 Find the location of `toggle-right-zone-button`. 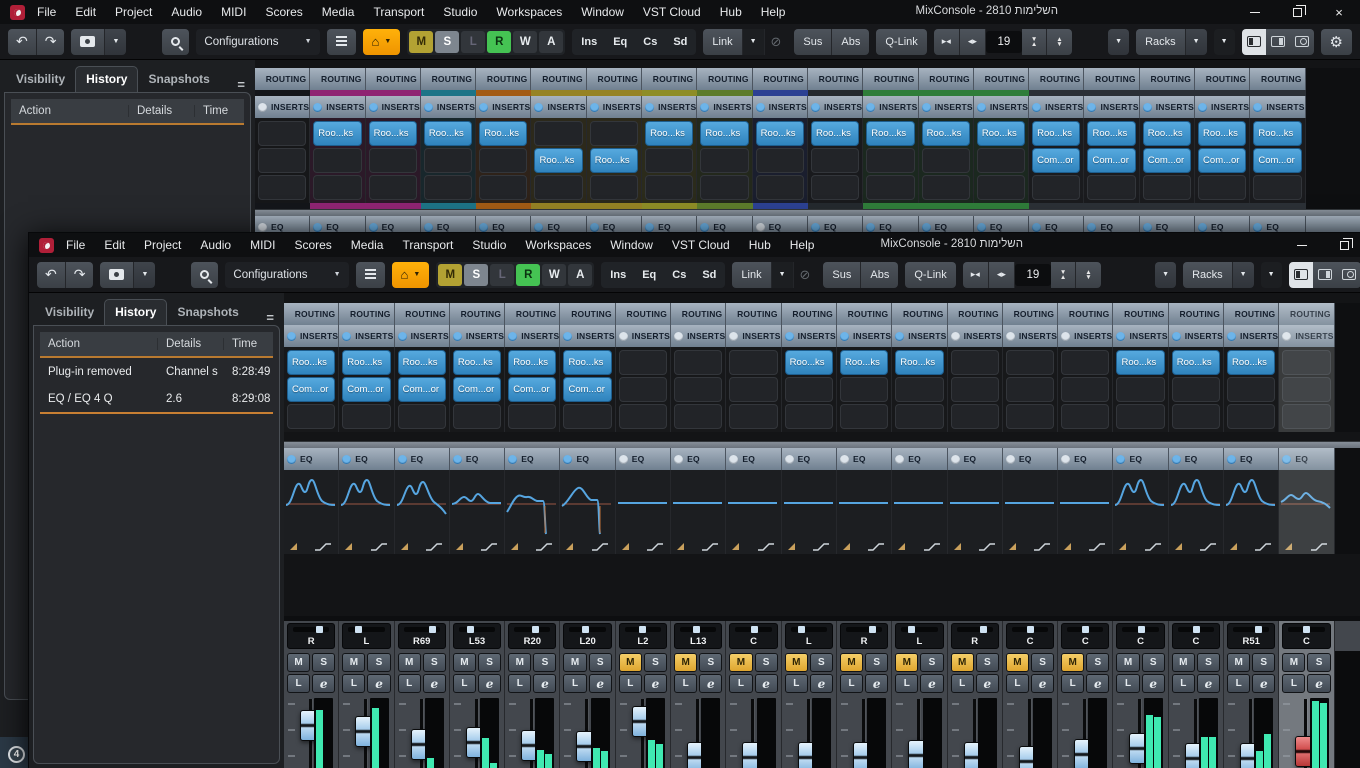

toggle-right-zone-button is located at coordinates (1324, 274).